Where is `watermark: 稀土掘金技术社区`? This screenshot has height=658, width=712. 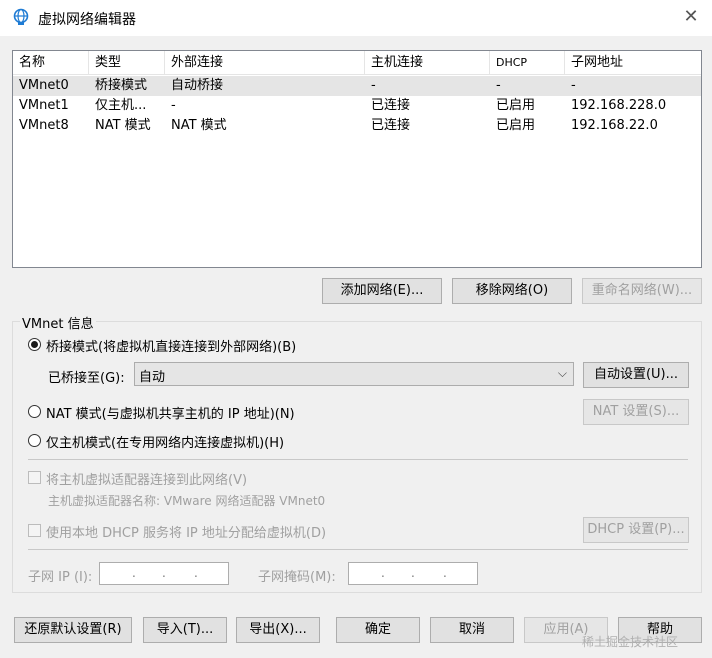 watermark: 稀土掘金技术社区 is located at coordinates (630, 642).